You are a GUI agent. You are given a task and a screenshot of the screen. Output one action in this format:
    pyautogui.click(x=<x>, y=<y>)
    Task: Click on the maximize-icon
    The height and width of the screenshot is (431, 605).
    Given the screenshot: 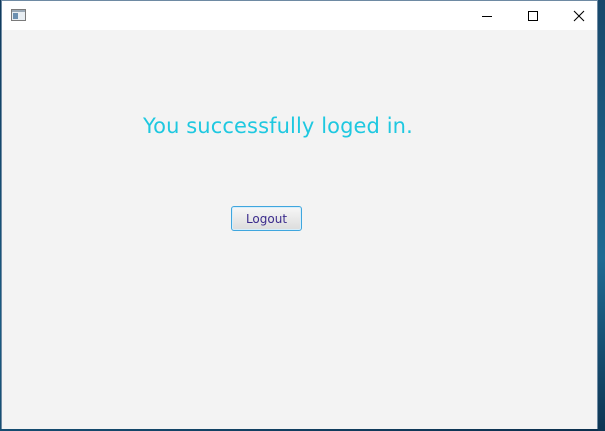 What is the action you would take?
    pyautogui.click(x=533, y=15)
    